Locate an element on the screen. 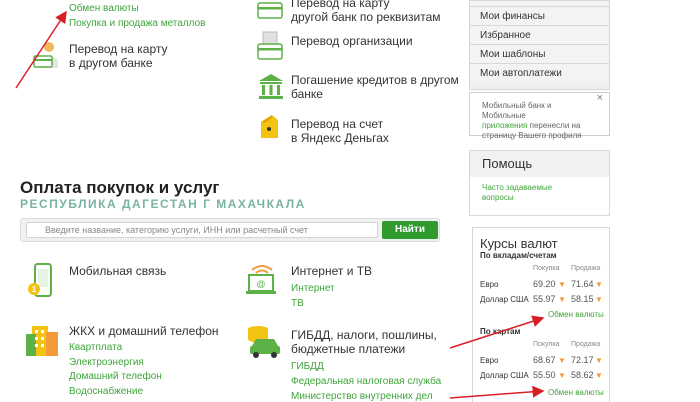 The image size is (700, 402). rate-buy: 69.20 is located at coordinates (544, 284).